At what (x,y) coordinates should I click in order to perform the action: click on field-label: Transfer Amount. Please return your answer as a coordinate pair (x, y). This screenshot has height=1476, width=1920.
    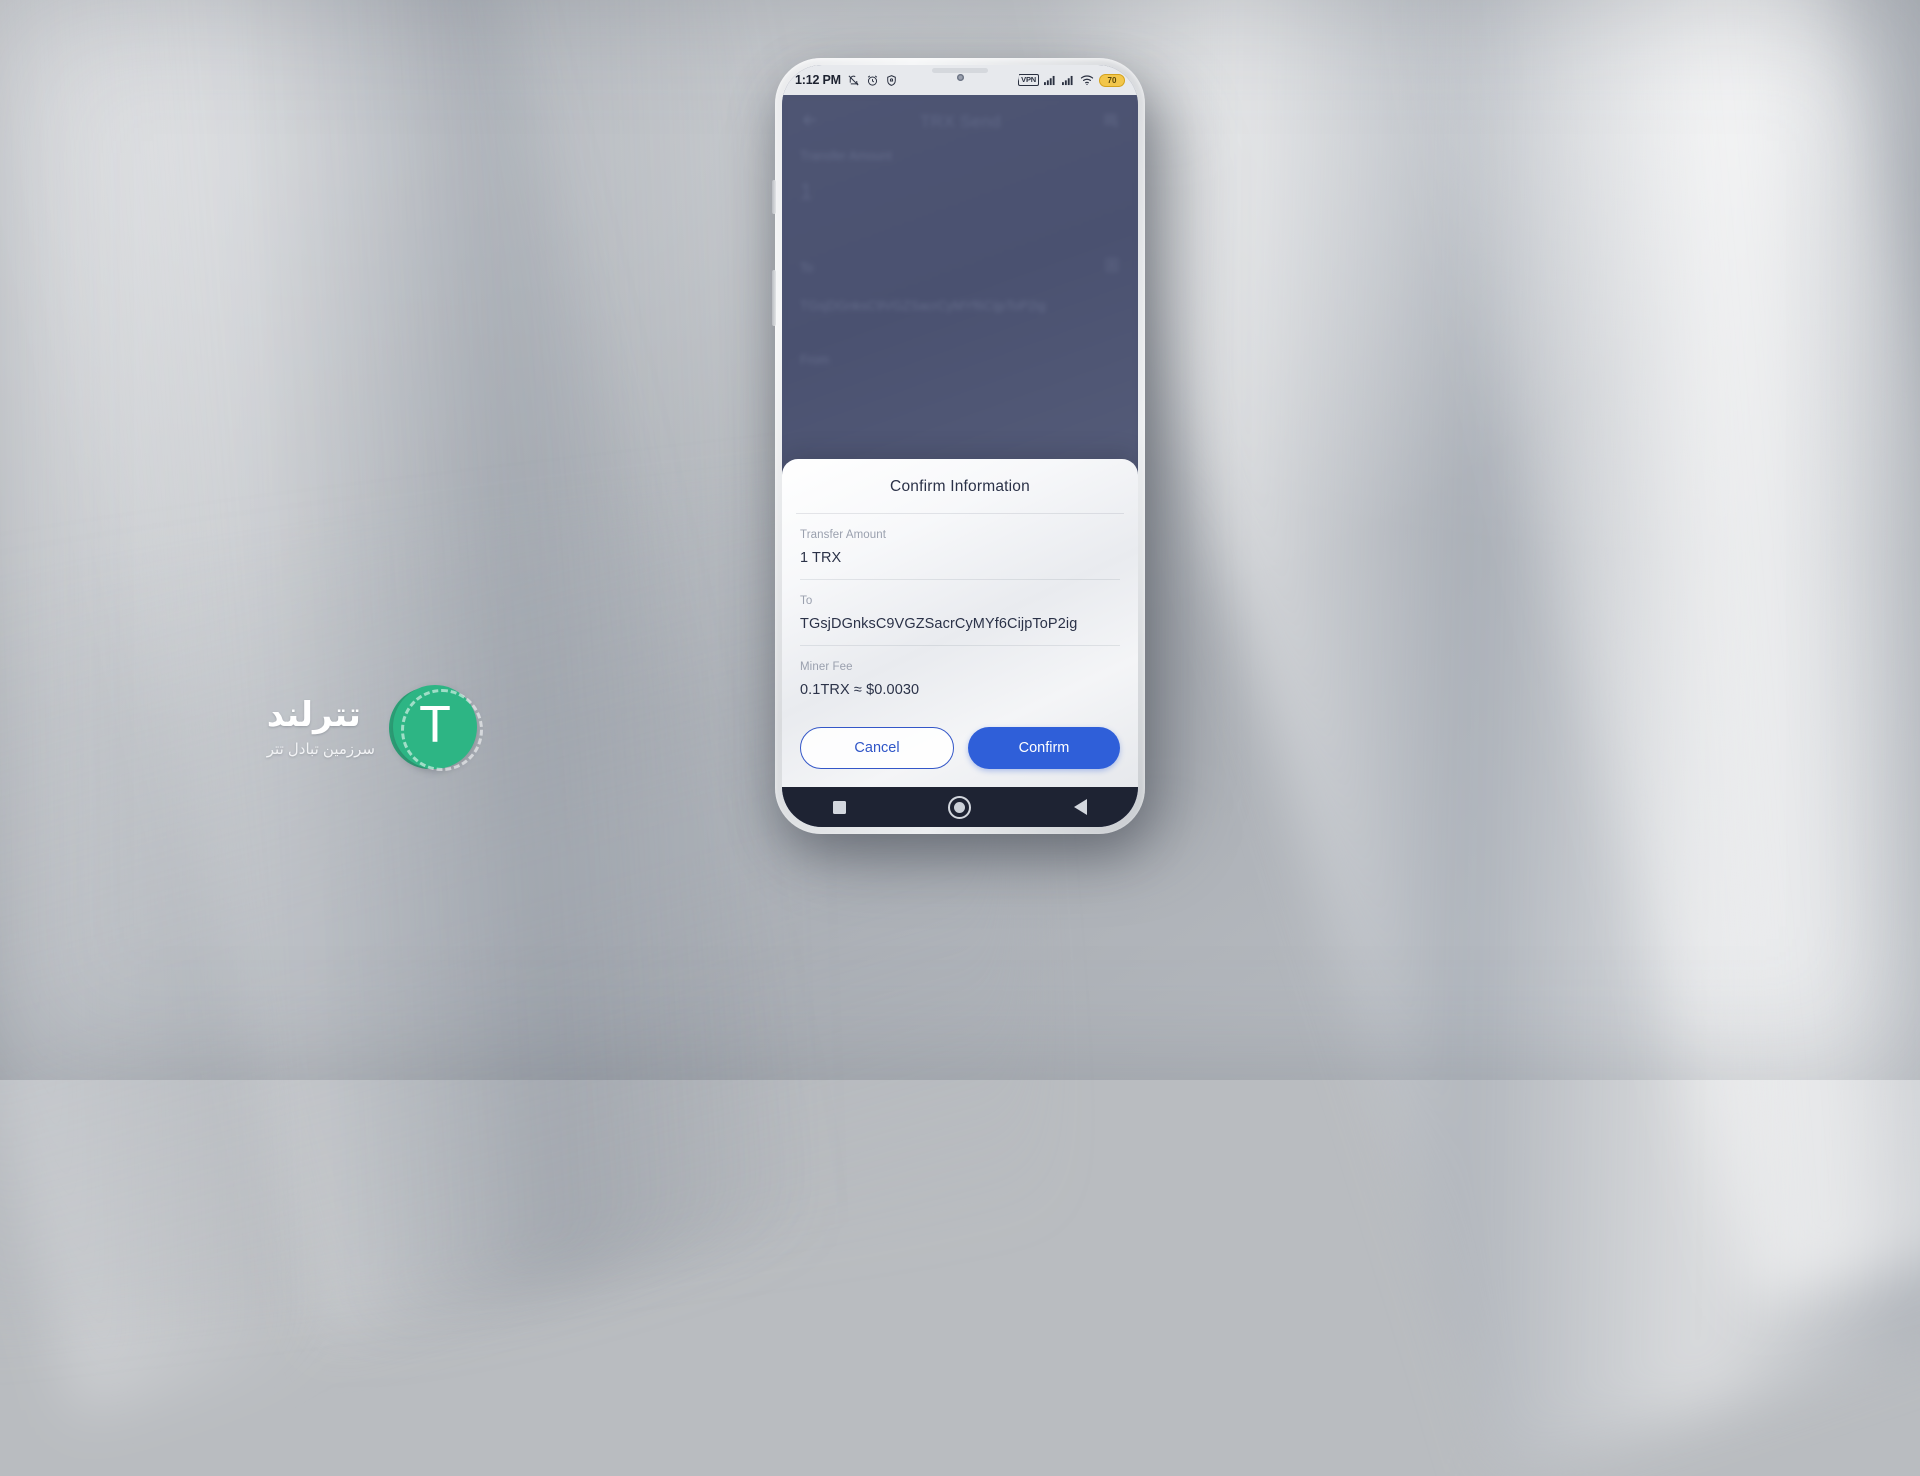
    Looking at the image, I should click on (843, 535).